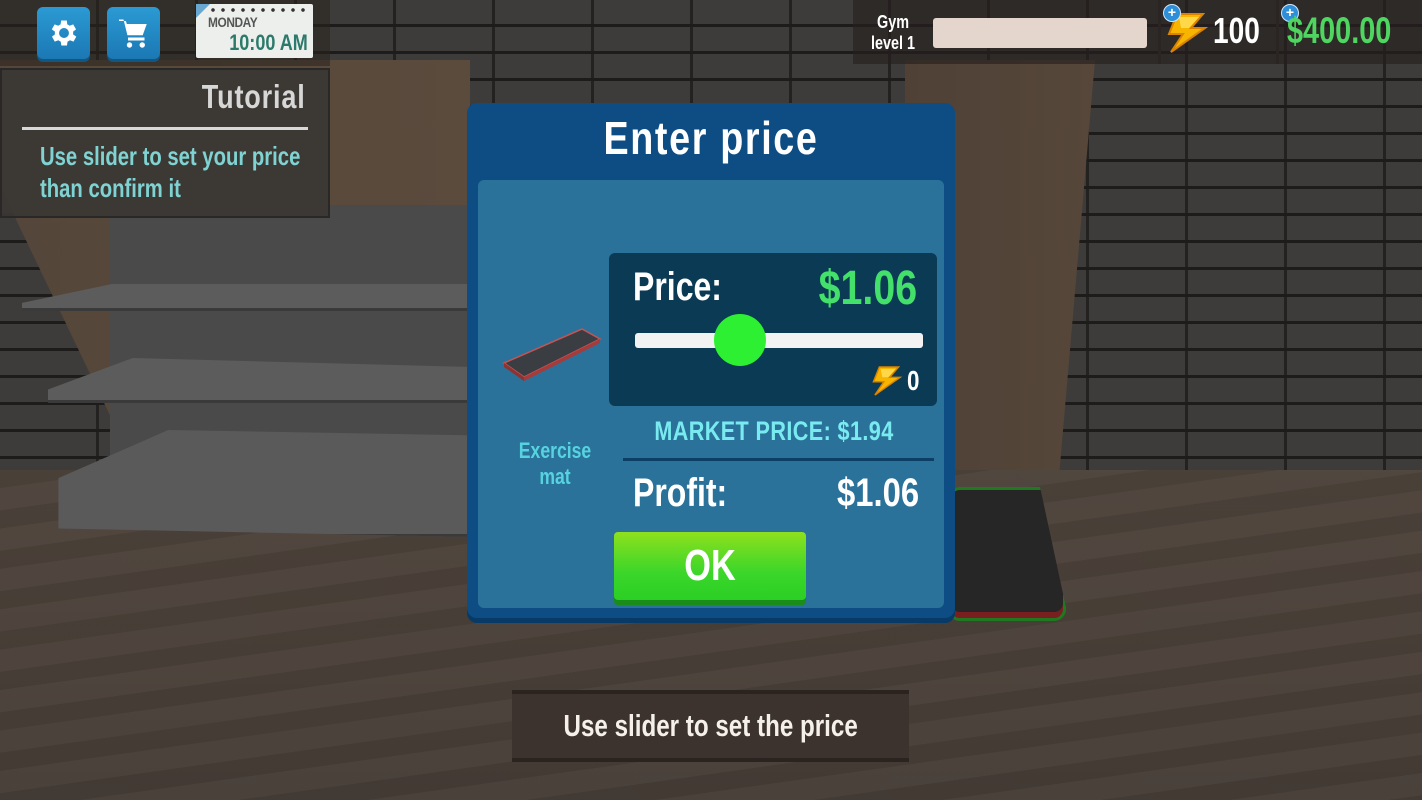 The image size is (1422, 800). I want to click on settings-button, so click(63, 33).